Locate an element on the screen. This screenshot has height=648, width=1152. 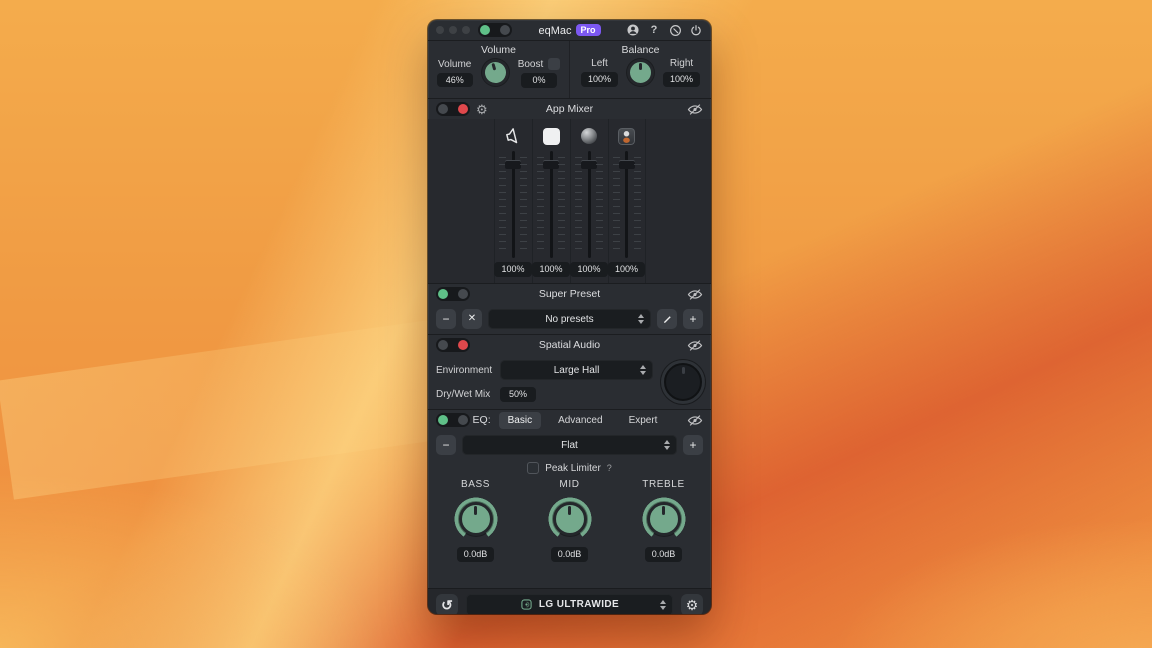
preset-remove-button: − is located at coordinates (446, 319).